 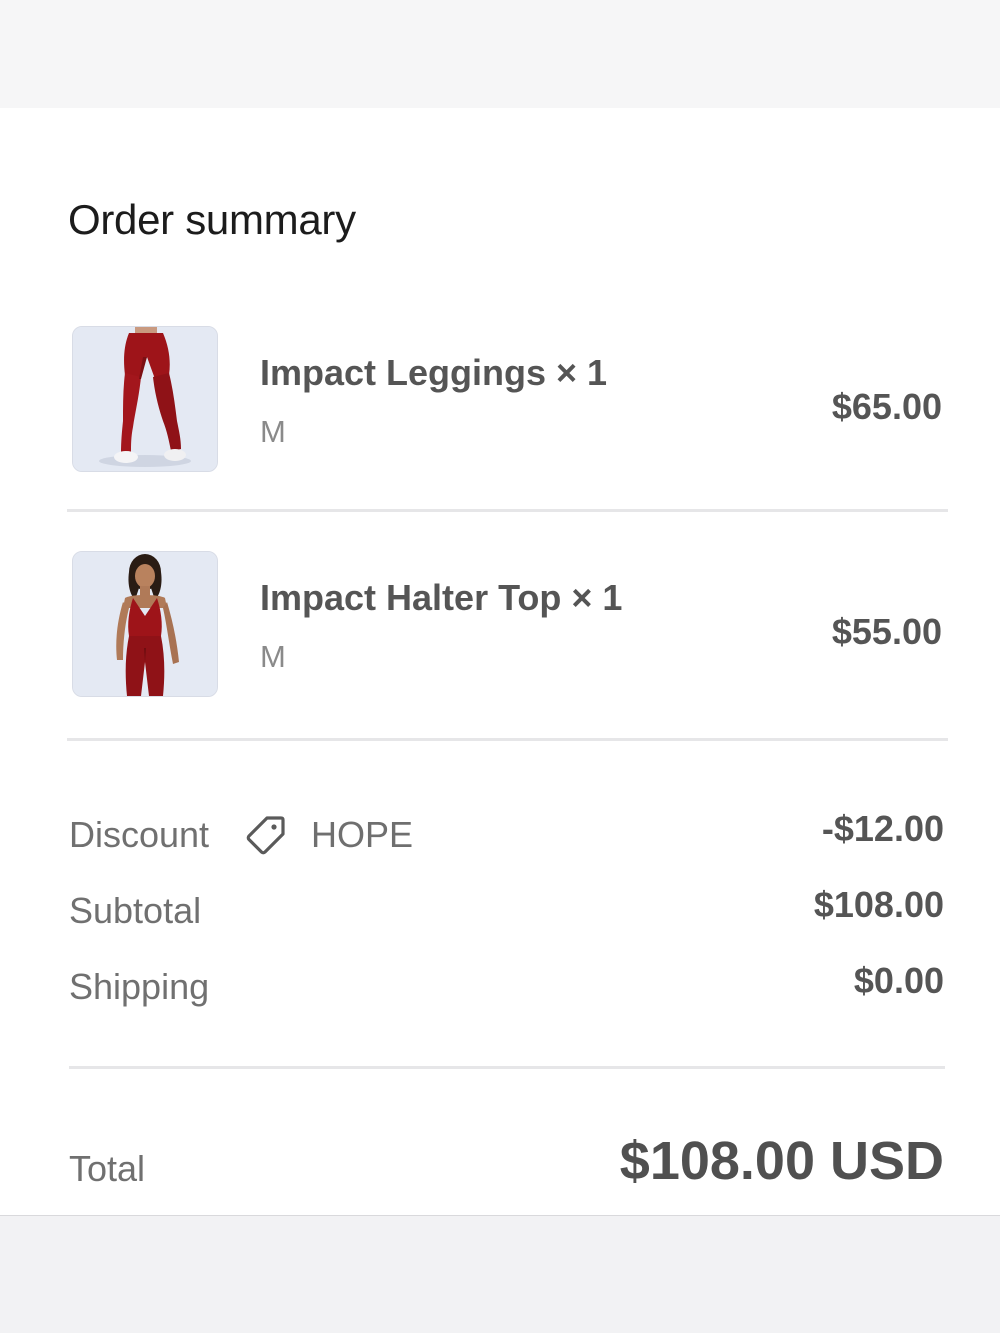 What do you see at coordinates (107, 1168) in the screenshot?
I see `total-label: Total` at bounding box center [107, 1168].